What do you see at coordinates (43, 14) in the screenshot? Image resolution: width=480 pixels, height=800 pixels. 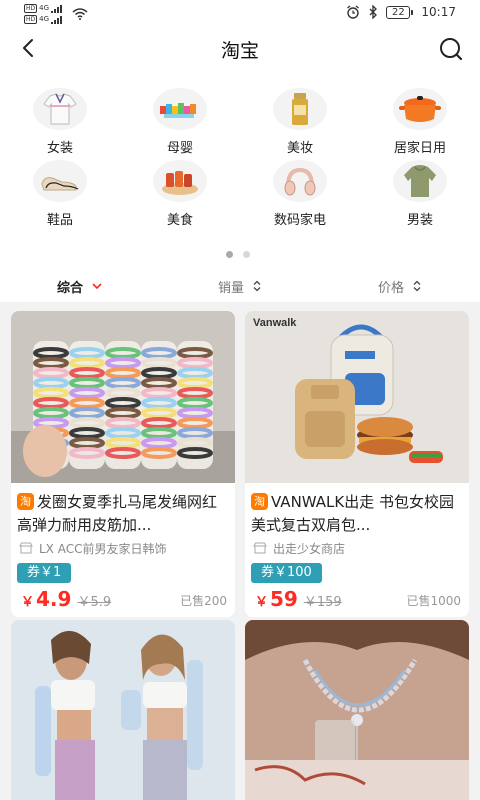 I see `sim-indicators: HD 4G HD 4G` at bounding box center [43, 14].